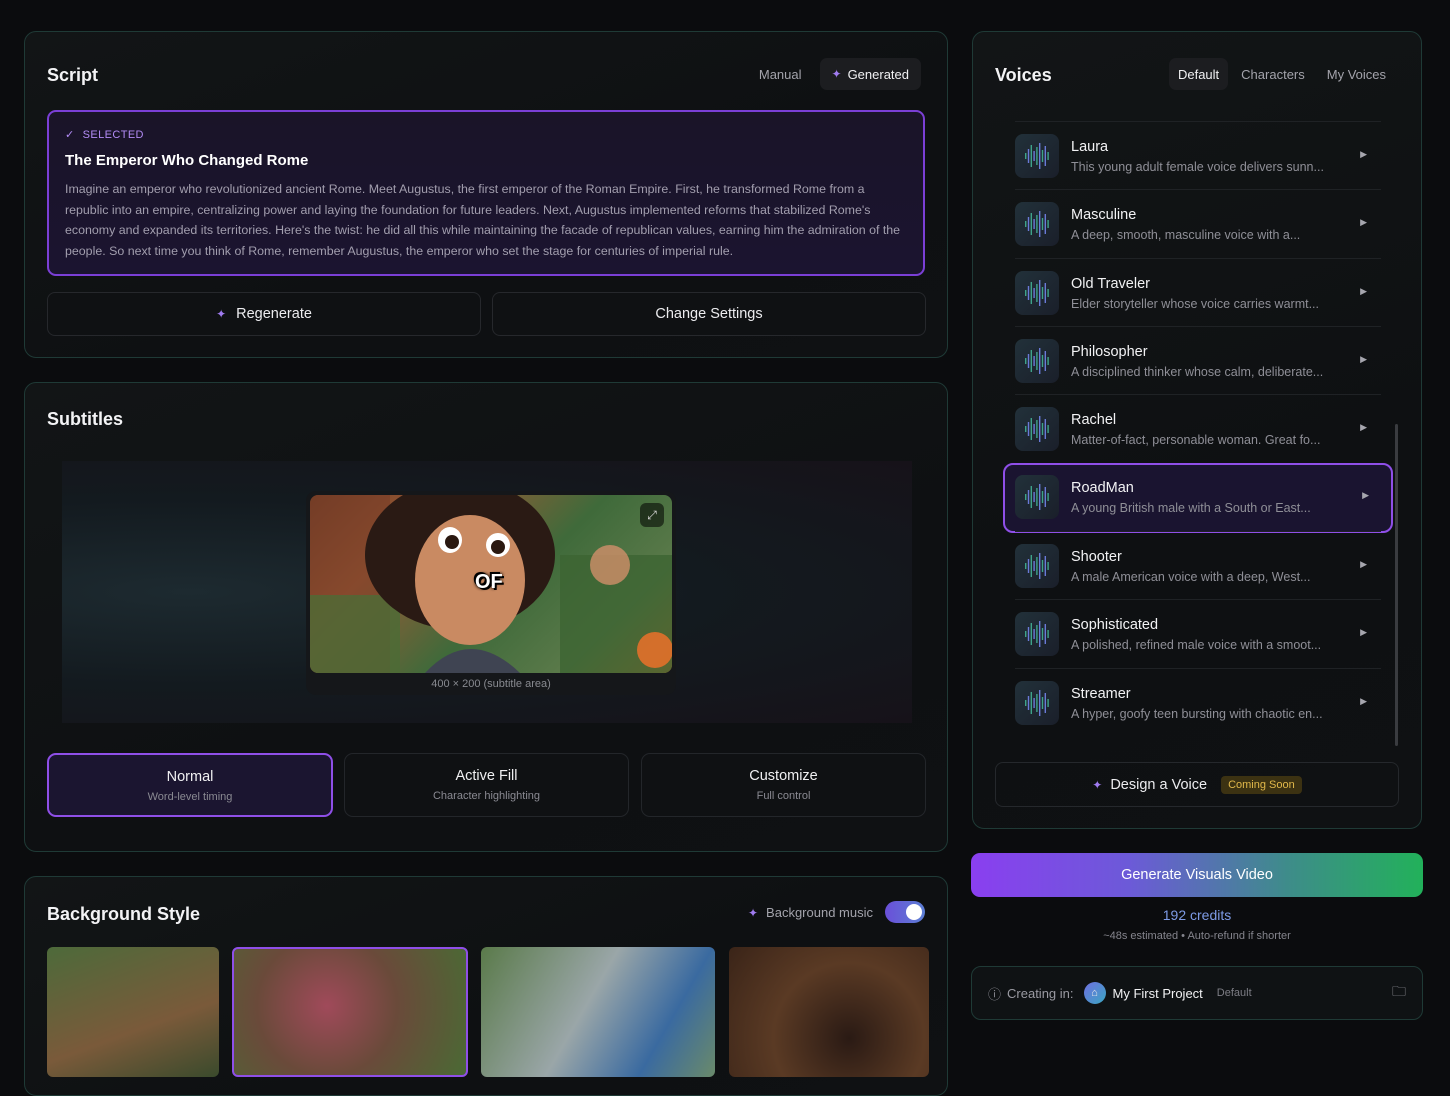 The image size is (1450, 1096). I want to click on tab-my-voices: My Voices, so click(1356, 74).